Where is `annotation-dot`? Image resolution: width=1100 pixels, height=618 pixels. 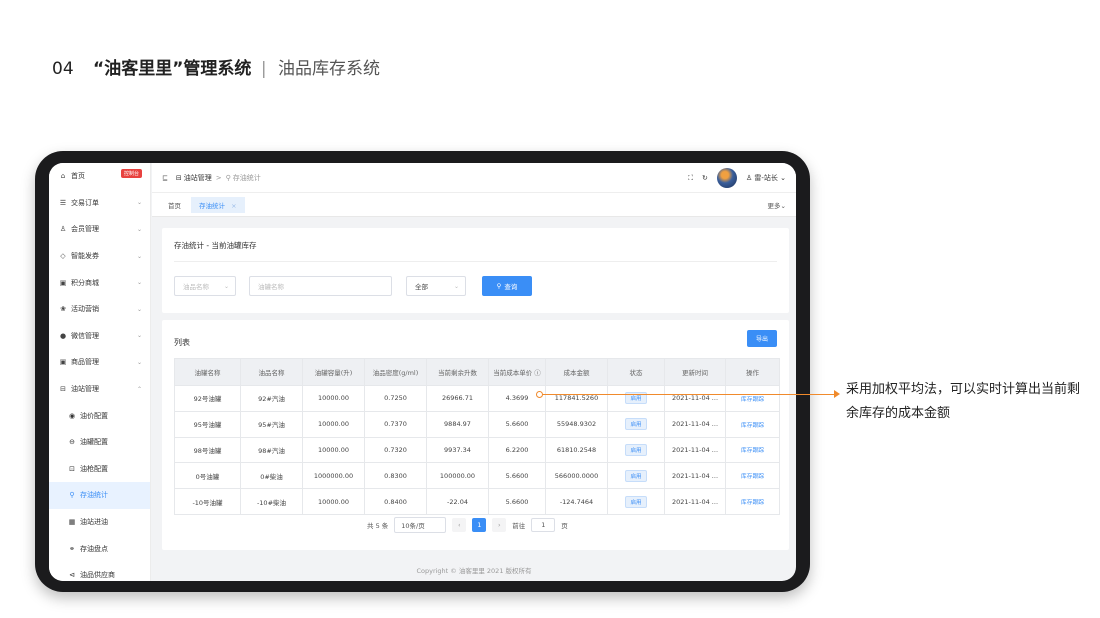 annotation-dot is located at coordinates (539, 394).